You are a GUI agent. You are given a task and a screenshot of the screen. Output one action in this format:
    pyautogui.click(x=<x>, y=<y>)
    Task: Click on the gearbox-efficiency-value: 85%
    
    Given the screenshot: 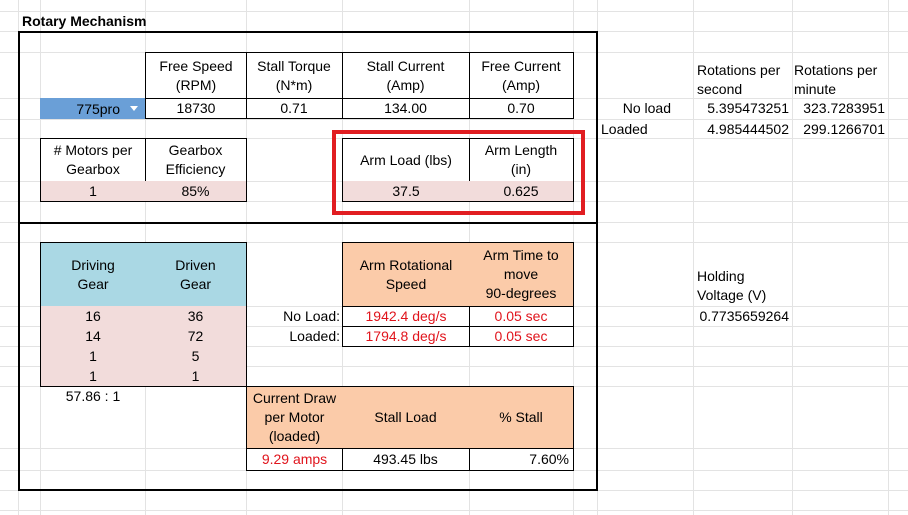 What is the action you would take?
    pyautogui.click(x=196, y=191)
    